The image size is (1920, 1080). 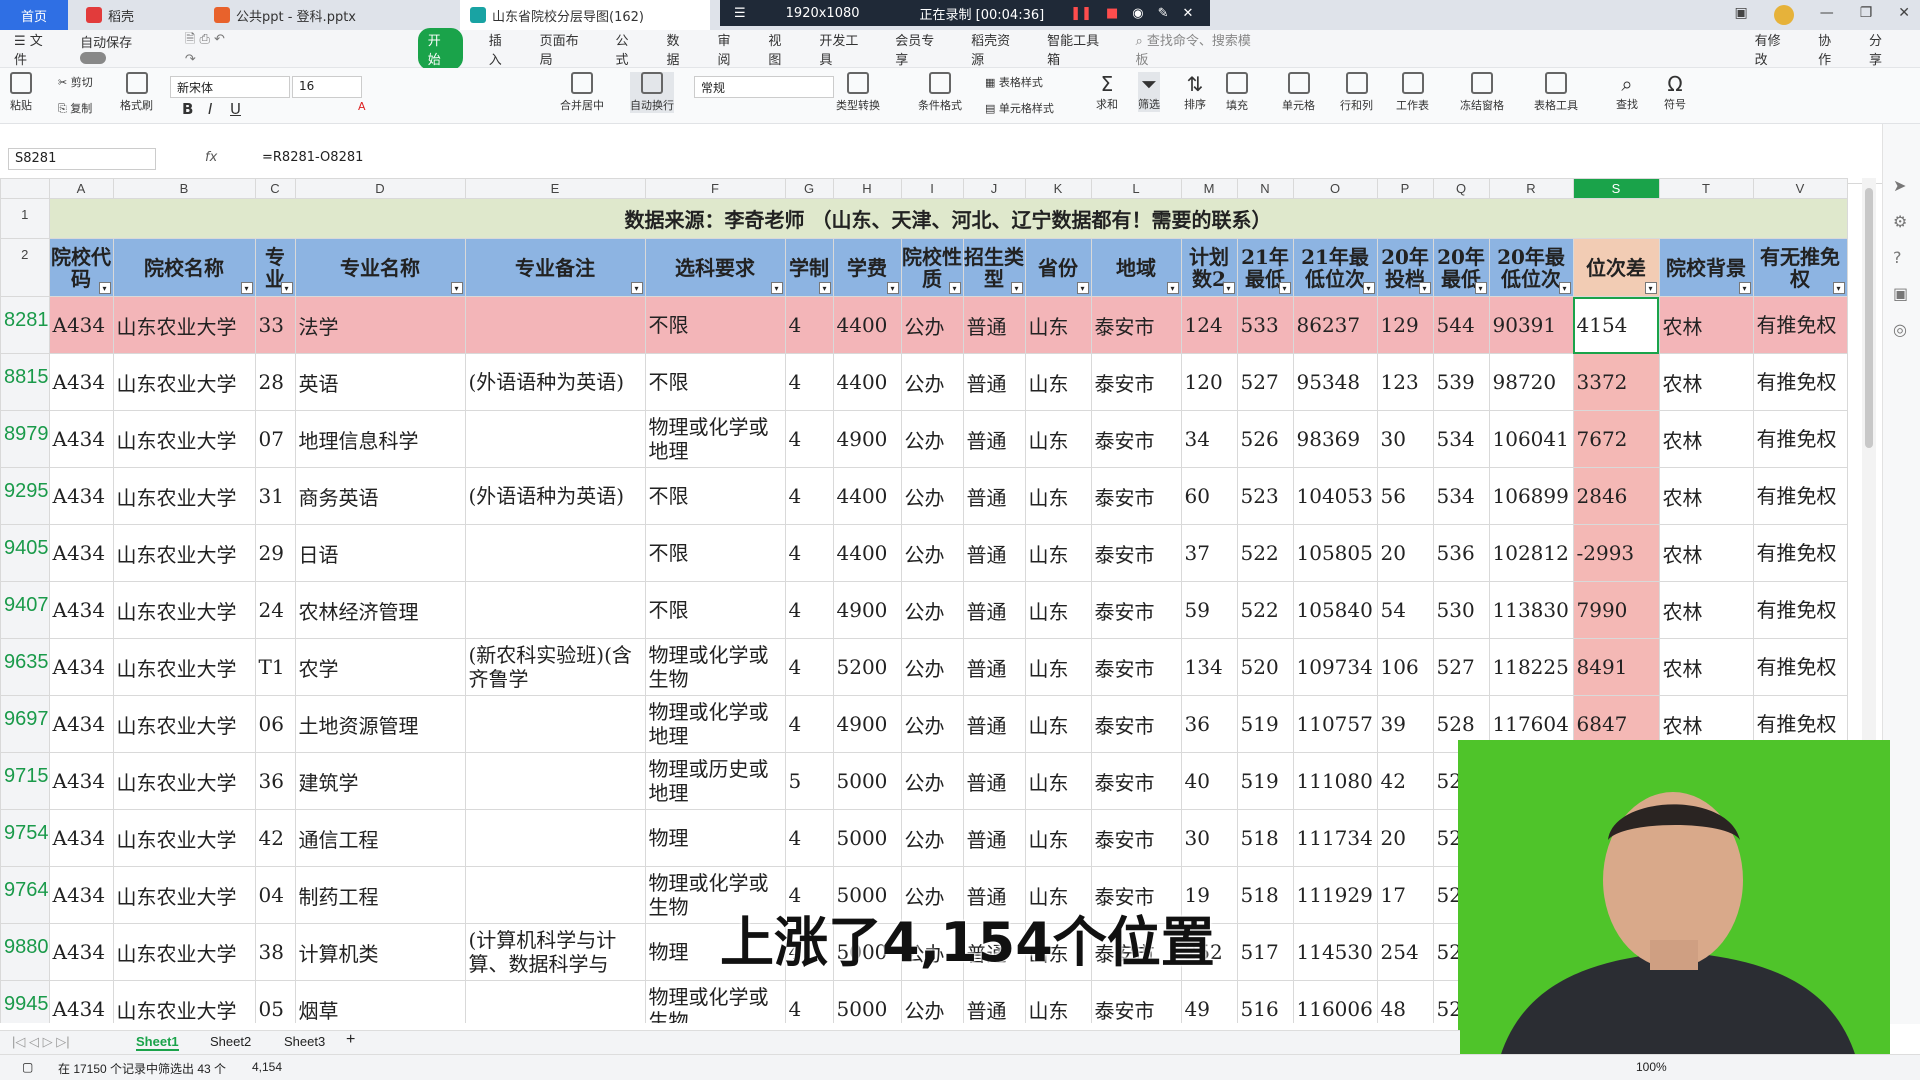 What do you see at coordinates (501, 49) in the screenshot?
I see `menu-insert: 插入` at bounding box center [501, 49].